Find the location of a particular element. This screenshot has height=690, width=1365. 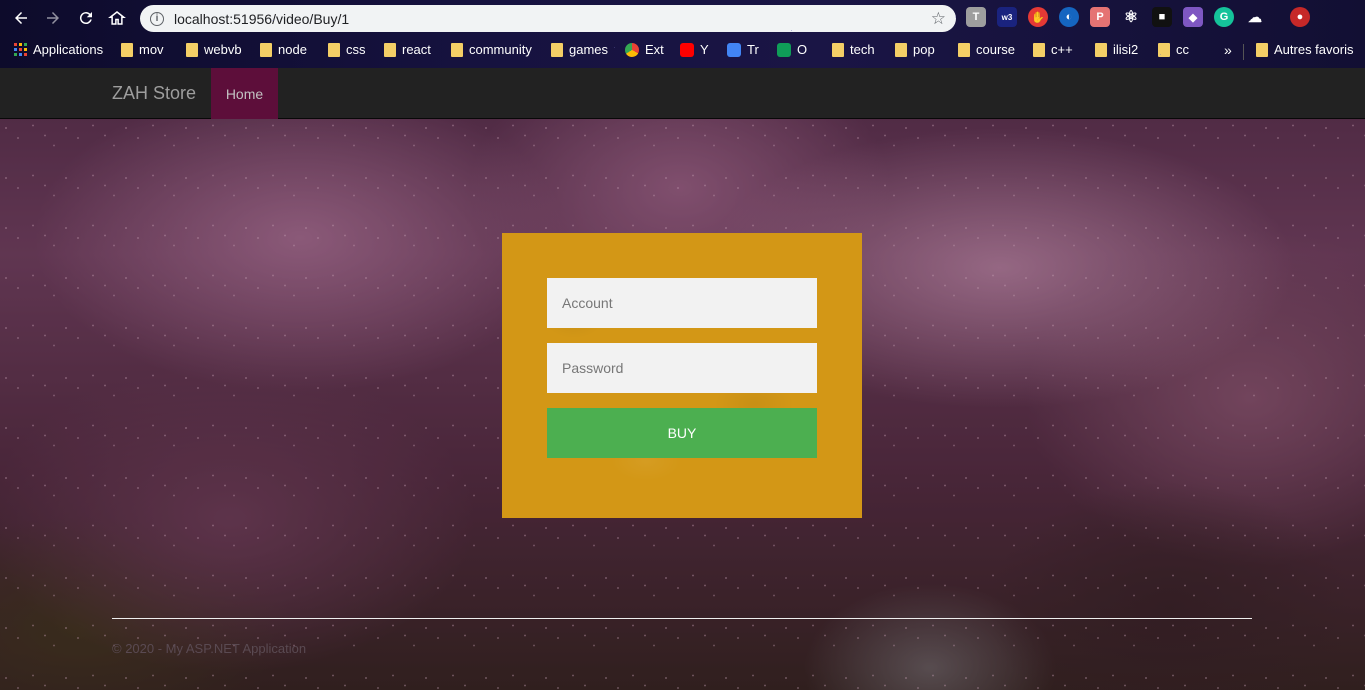

vpn-icon: ◐ is located at coordinates (1069, 17).